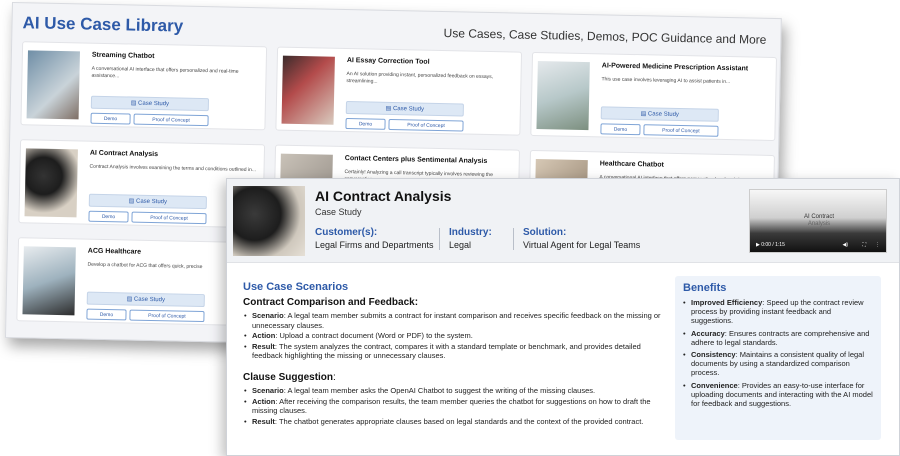 The image size is (900, 456). Describe the element at coordinates (374, 245) in the screenshot. I see `customer-value: Legal Firms and Departments` at that location.